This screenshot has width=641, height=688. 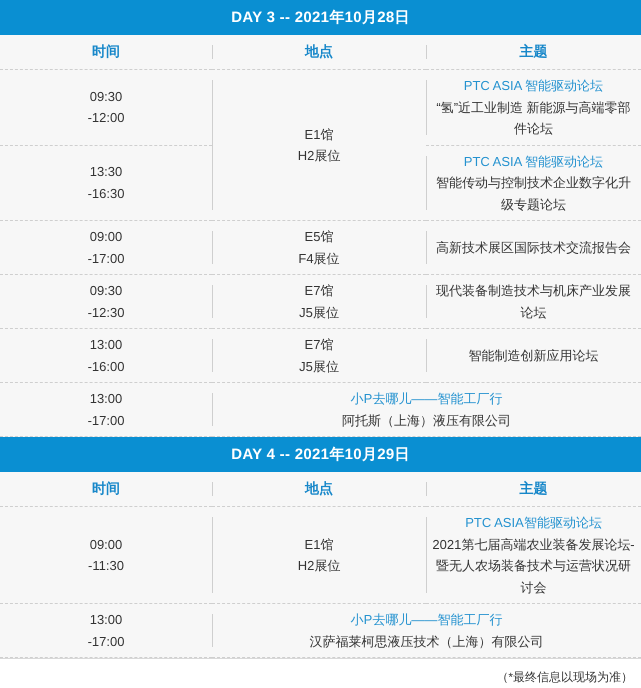 I want to click on company-name: 汉萨福莱柯思液压技术（上海）有限公司, so click(x=427, y=641).